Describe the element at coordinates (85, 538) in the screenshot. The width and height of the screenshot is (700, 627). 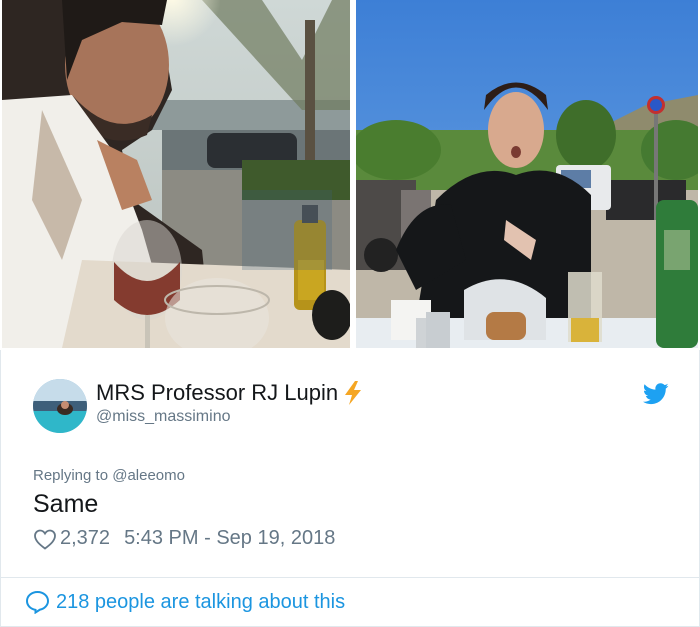
I see `like-count: 2,372` at that location.